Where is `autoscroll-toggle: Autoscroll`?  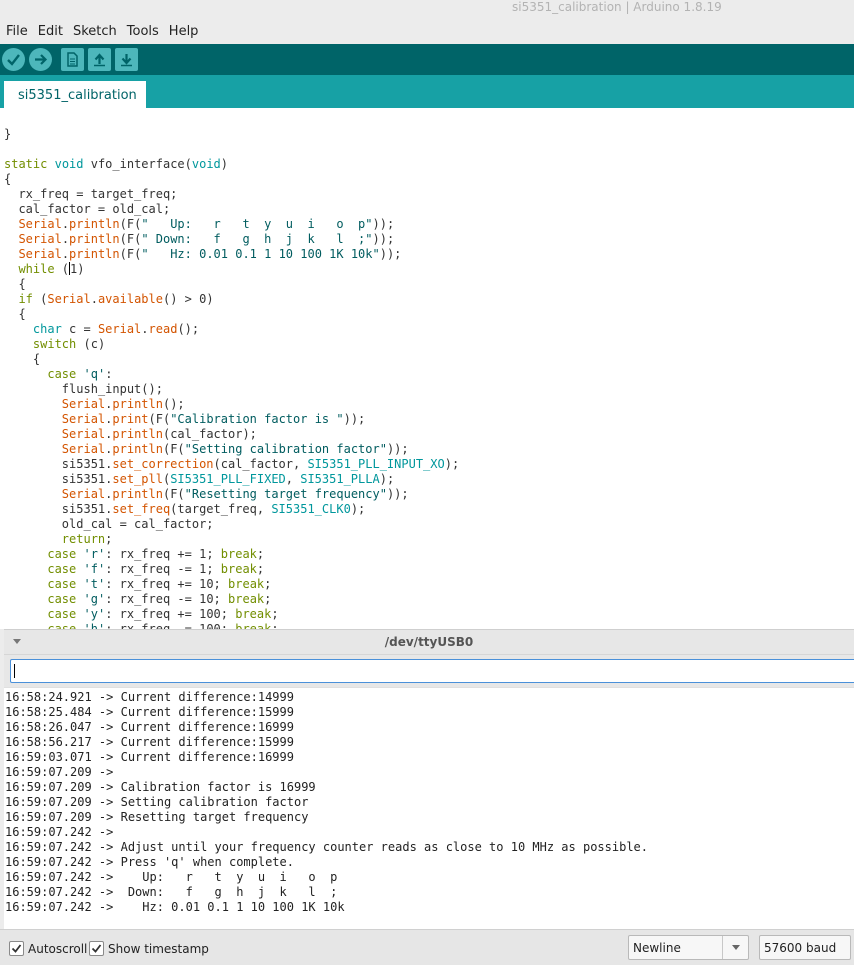
autoscroll-toggle: Autoscroll is located at coordinates (48, 948).